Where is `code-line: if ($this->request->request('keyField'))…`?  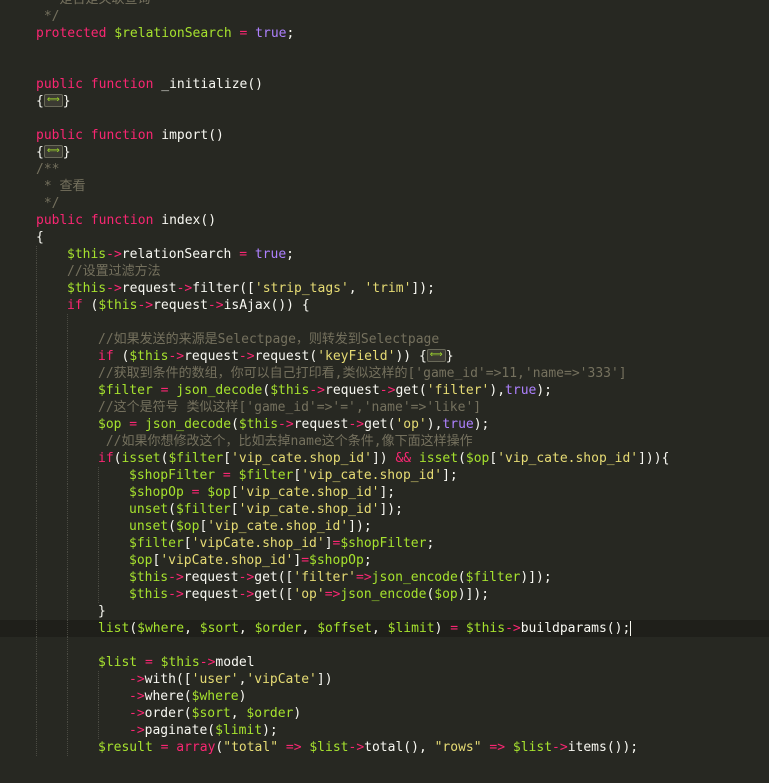 code-line: if ($this->request->request('keyField'))… is located at coordinates (384, 356).